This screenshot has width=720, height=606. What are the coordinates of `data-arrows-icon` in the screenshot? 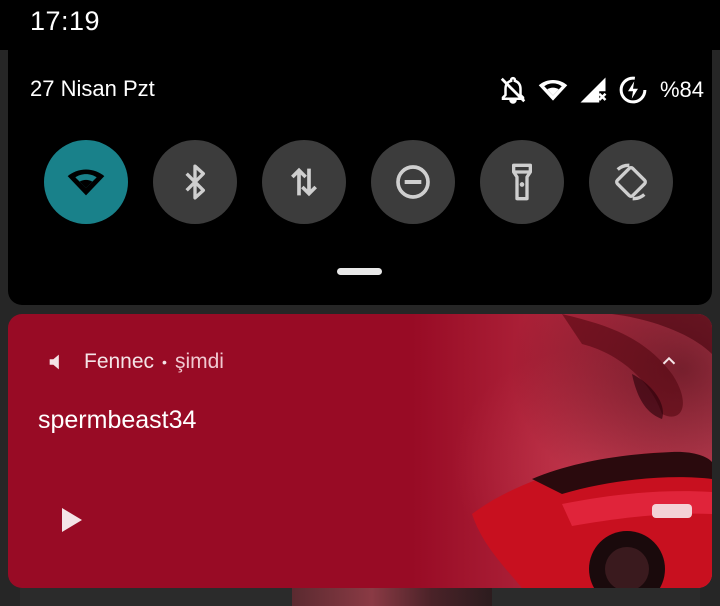 It's located at (304, 182).